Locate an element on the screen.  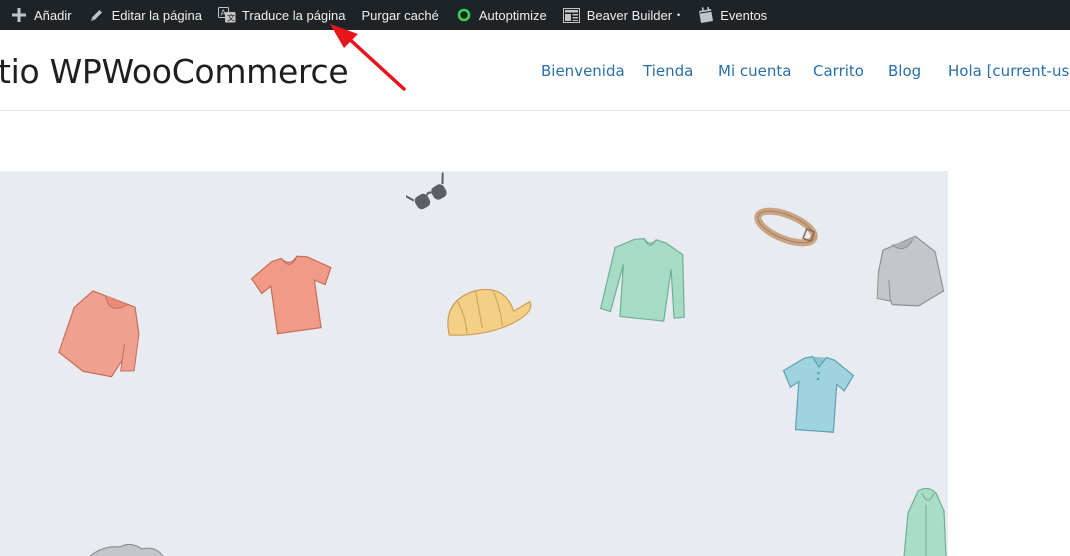
grey-hoodie-image is located at coordinates (910, 271).